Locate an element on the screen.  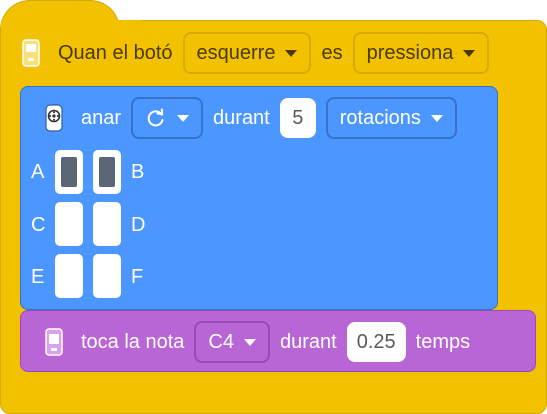
sound-block-row: toca la nota C4 durant 0.25 temps is located at coordinates (253, 342).